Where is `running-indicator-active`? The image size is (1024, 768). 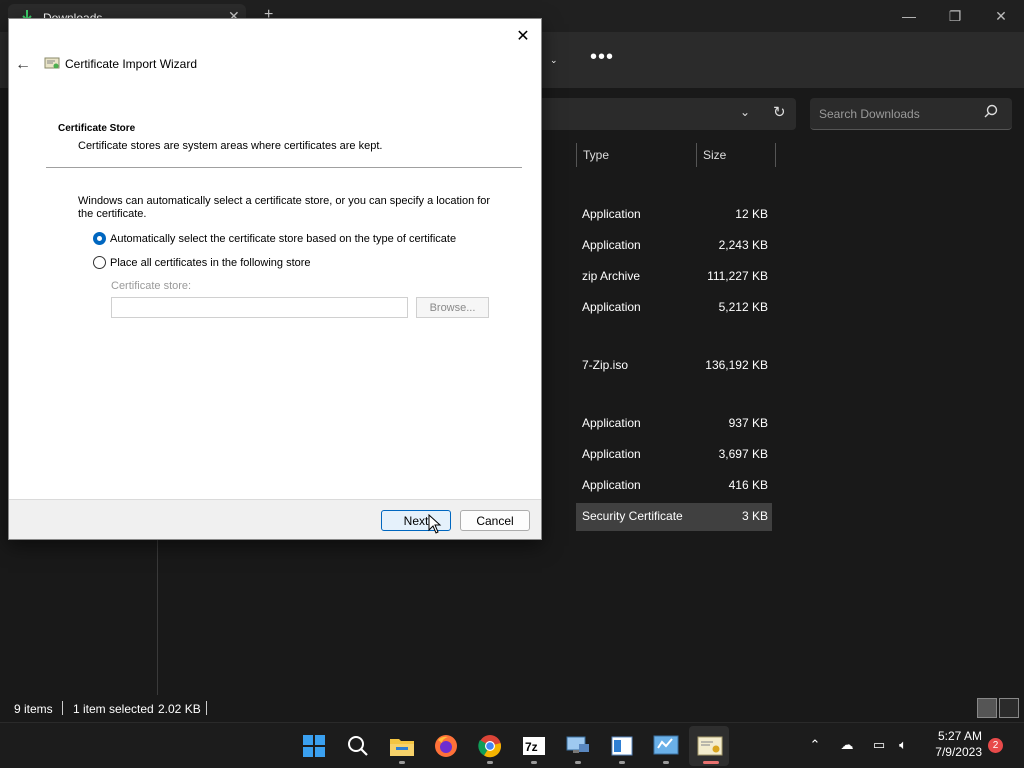
running-indicator-active is located at coordinates (711, 762).